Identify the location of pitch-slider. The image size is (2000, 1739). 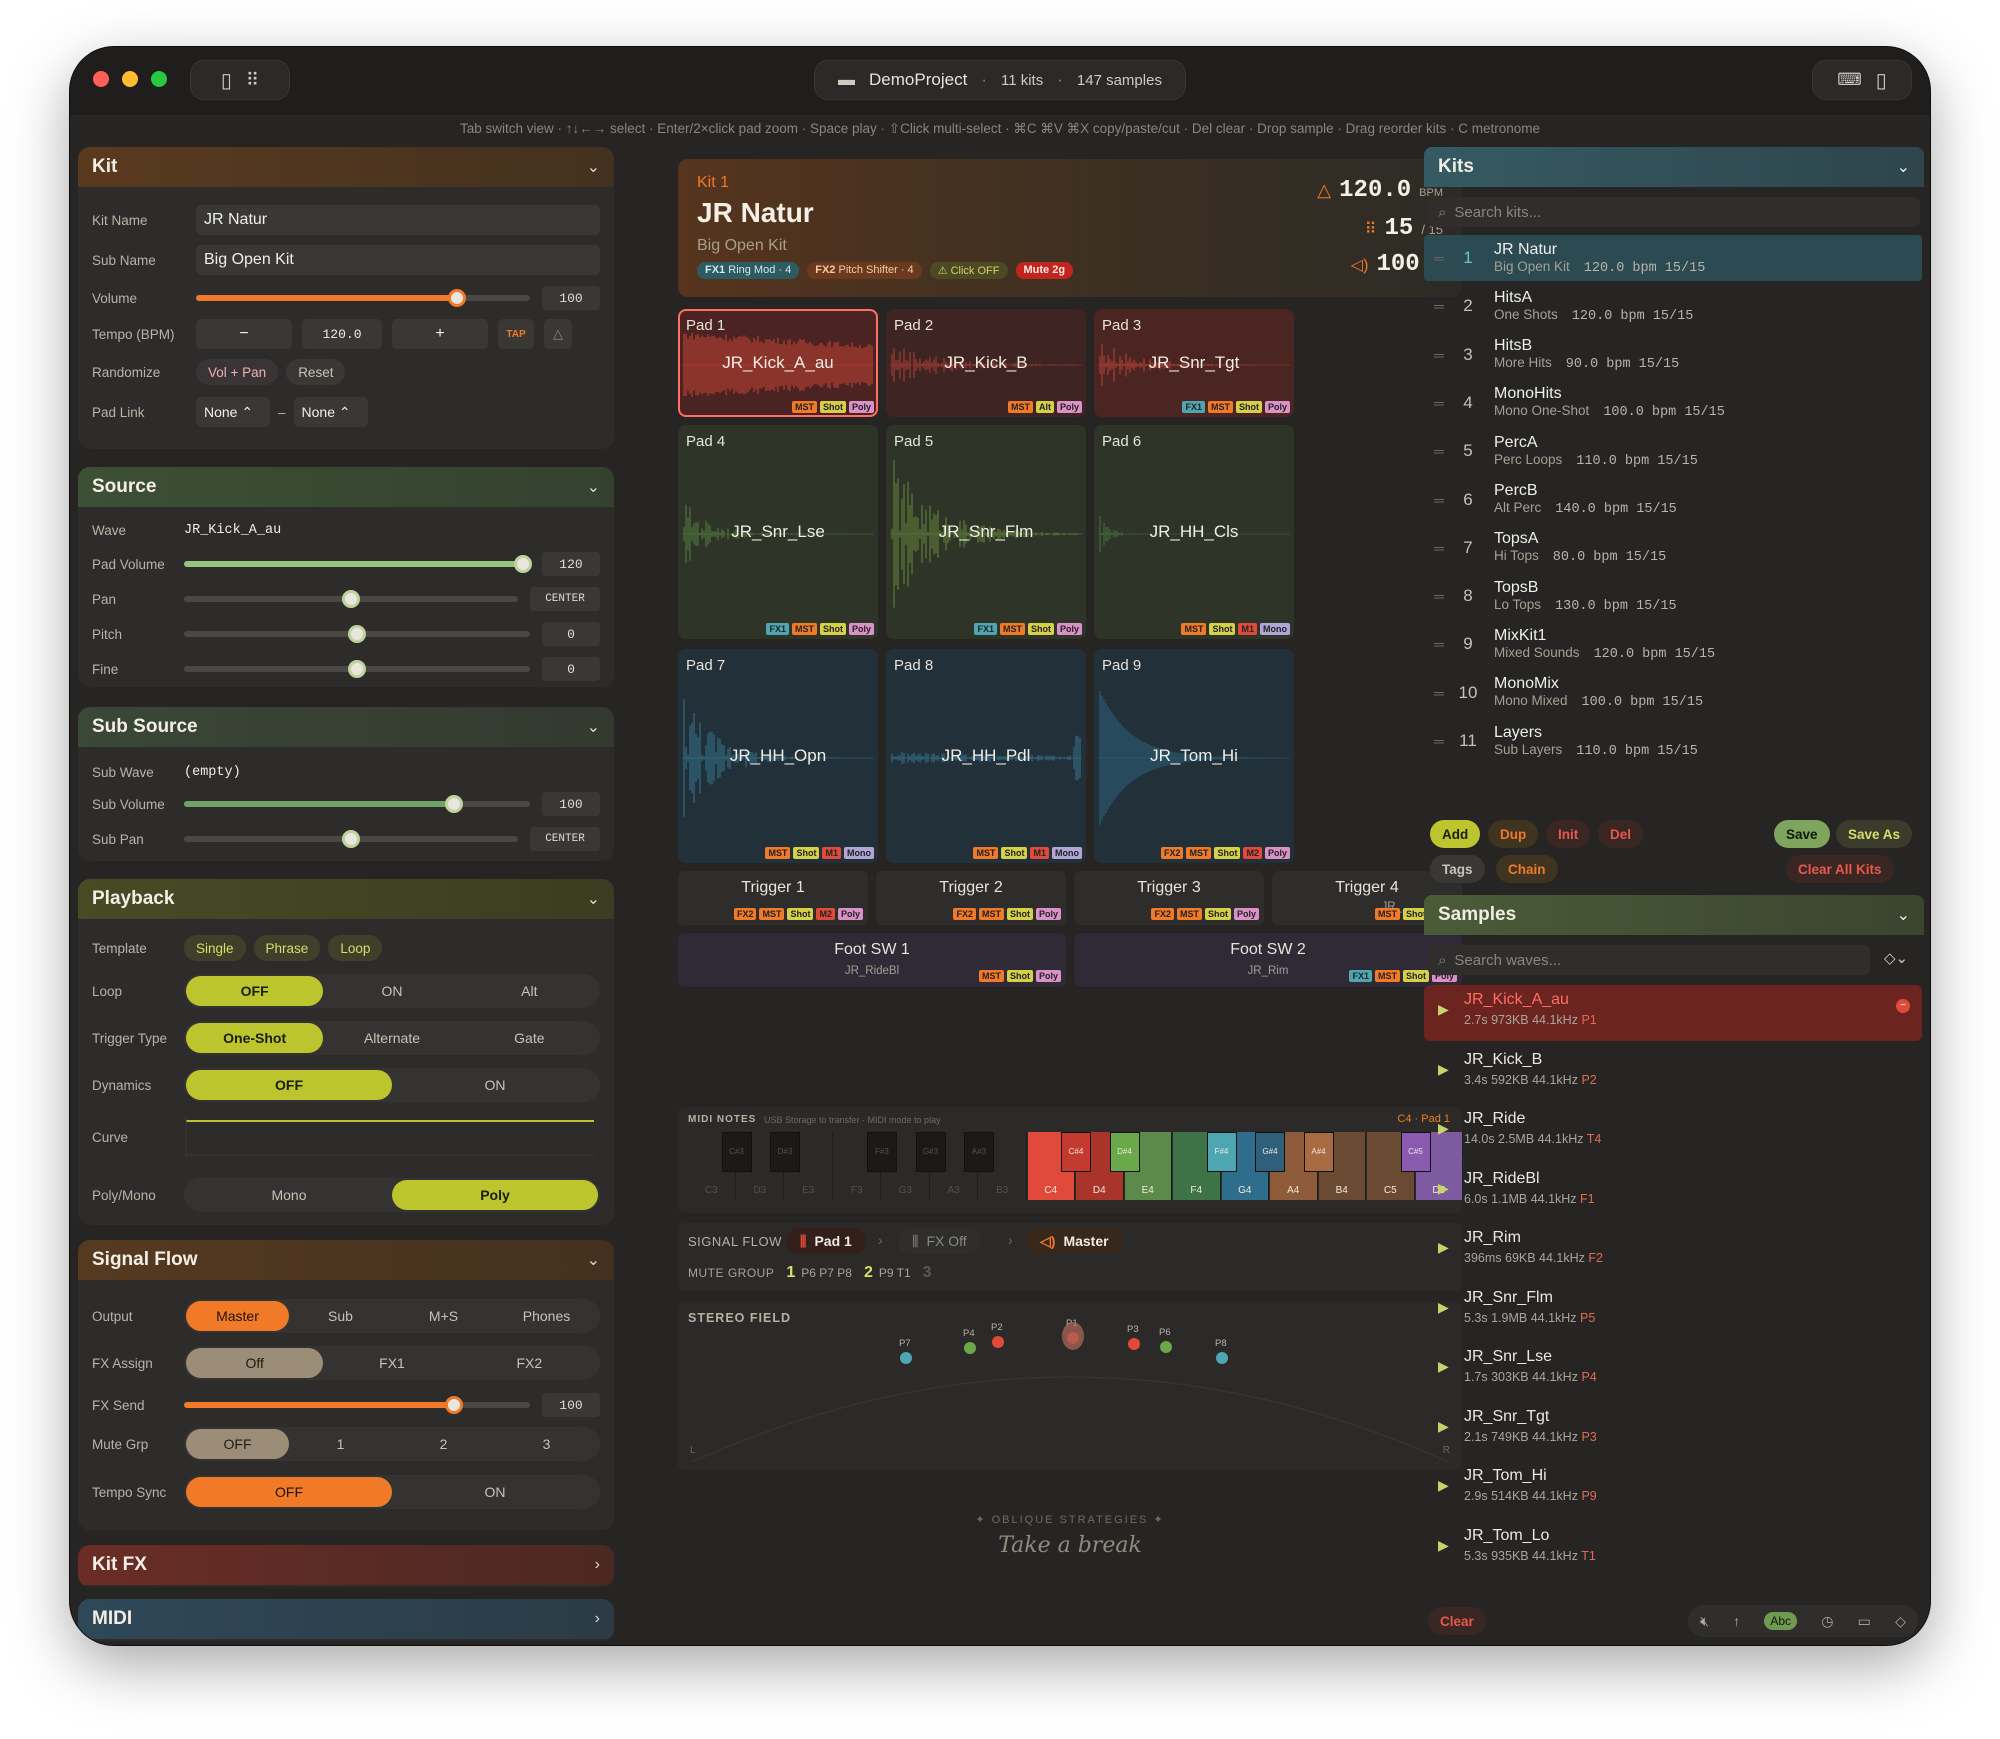
(357, 634).